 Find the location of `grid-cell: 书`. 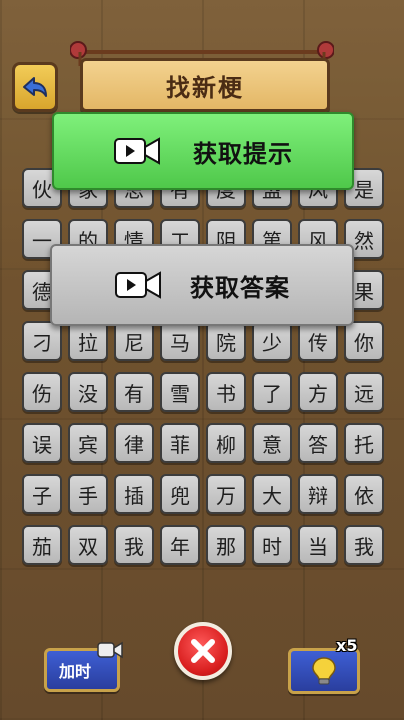

grid-cell: 书 is located at coordinates (226, 392).